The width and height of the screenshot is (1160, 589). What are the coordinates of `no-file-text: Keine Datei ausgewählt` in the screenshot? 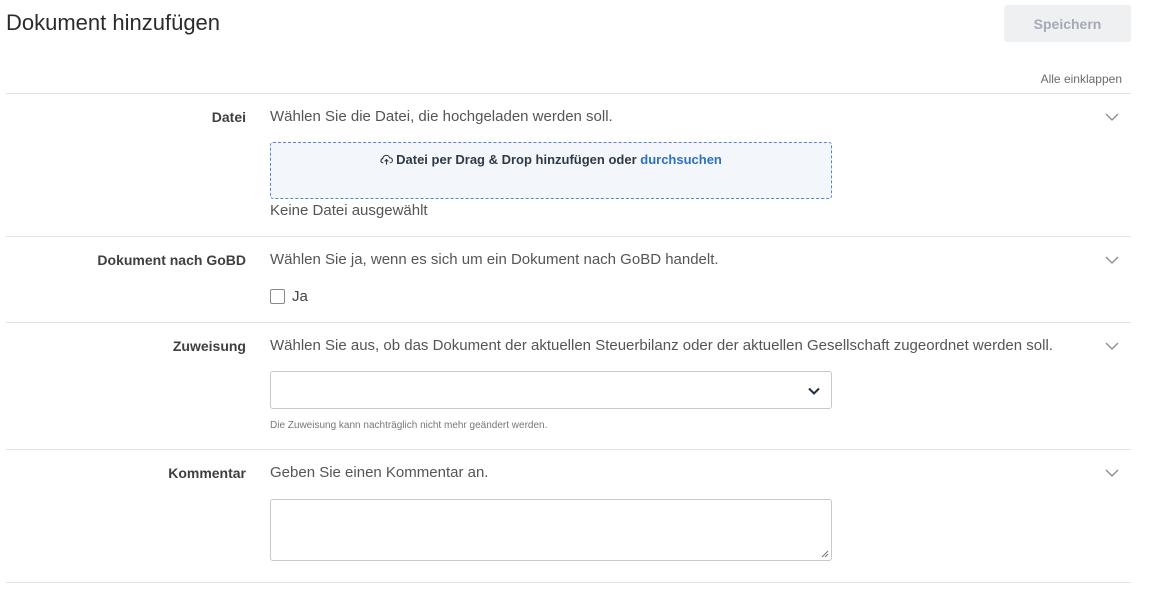 It's located at (349, 210).